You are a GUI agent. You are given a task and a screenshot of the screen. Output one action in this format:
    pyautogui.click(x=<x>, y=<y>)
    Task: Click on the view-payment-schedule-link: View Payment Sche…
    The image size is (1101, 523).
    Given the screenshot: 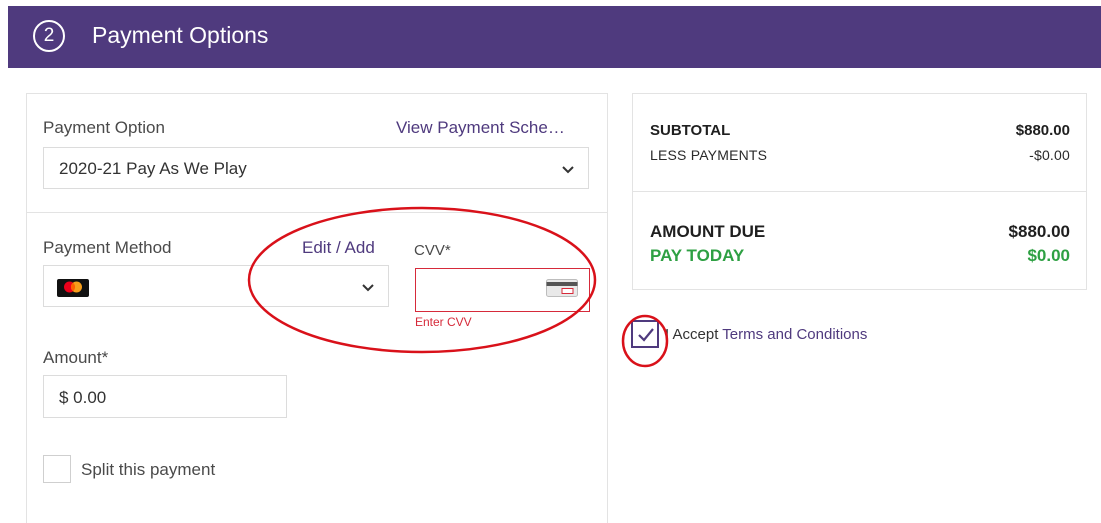 What is the action you would take?
    pyautogui.click(x=480, y=128)
    